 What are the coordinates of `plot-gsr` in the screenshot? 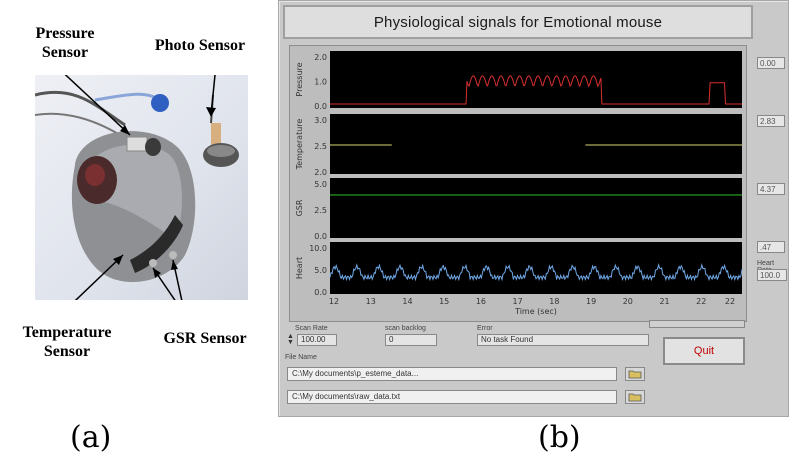 It's located at (536, 208).